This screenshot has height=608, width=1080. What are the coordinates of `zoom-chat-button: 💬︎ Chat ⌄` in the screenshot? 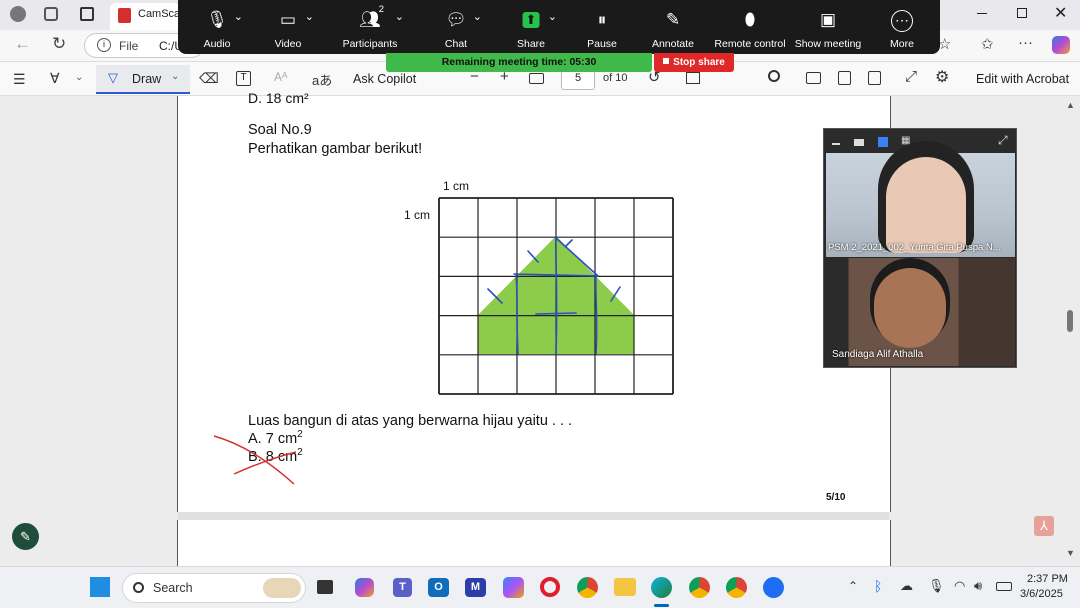 It's located at (456, 27).